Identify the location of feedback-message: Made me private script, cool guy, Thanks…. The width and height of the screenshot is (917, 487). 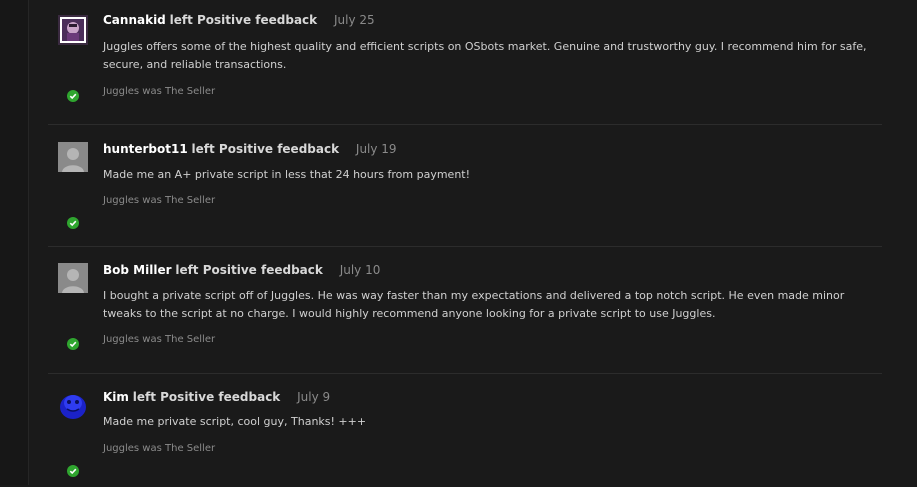
(235, 421).